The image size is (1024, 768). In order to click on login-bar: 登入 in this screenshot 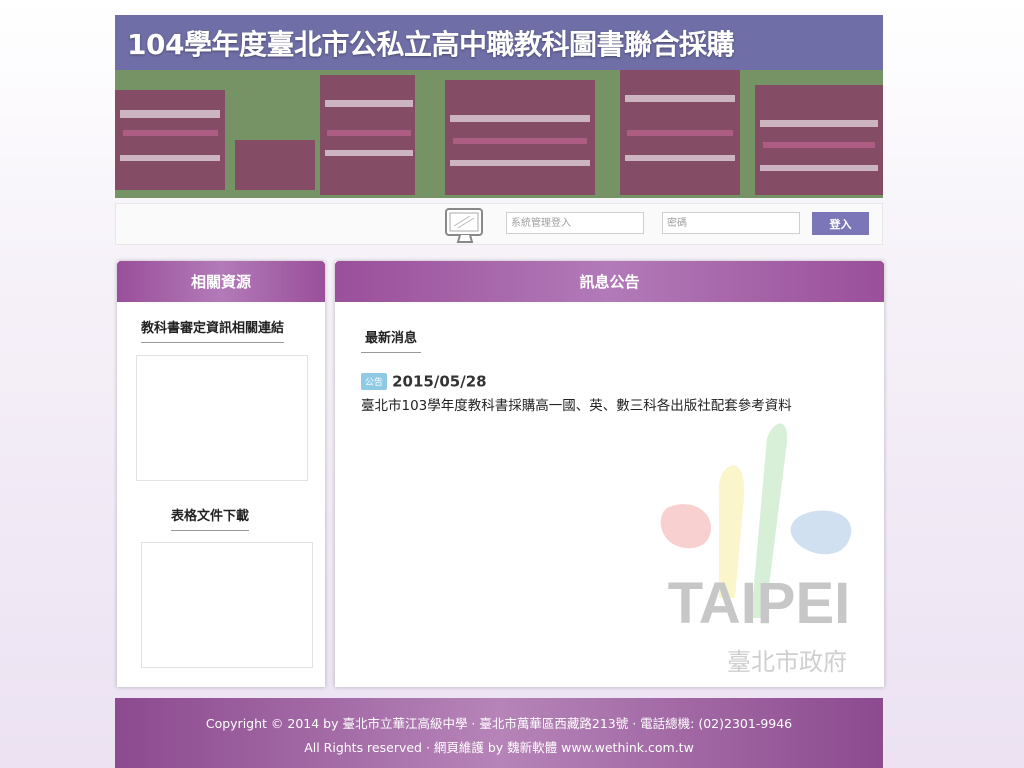, I will do `click(499, 224)`.